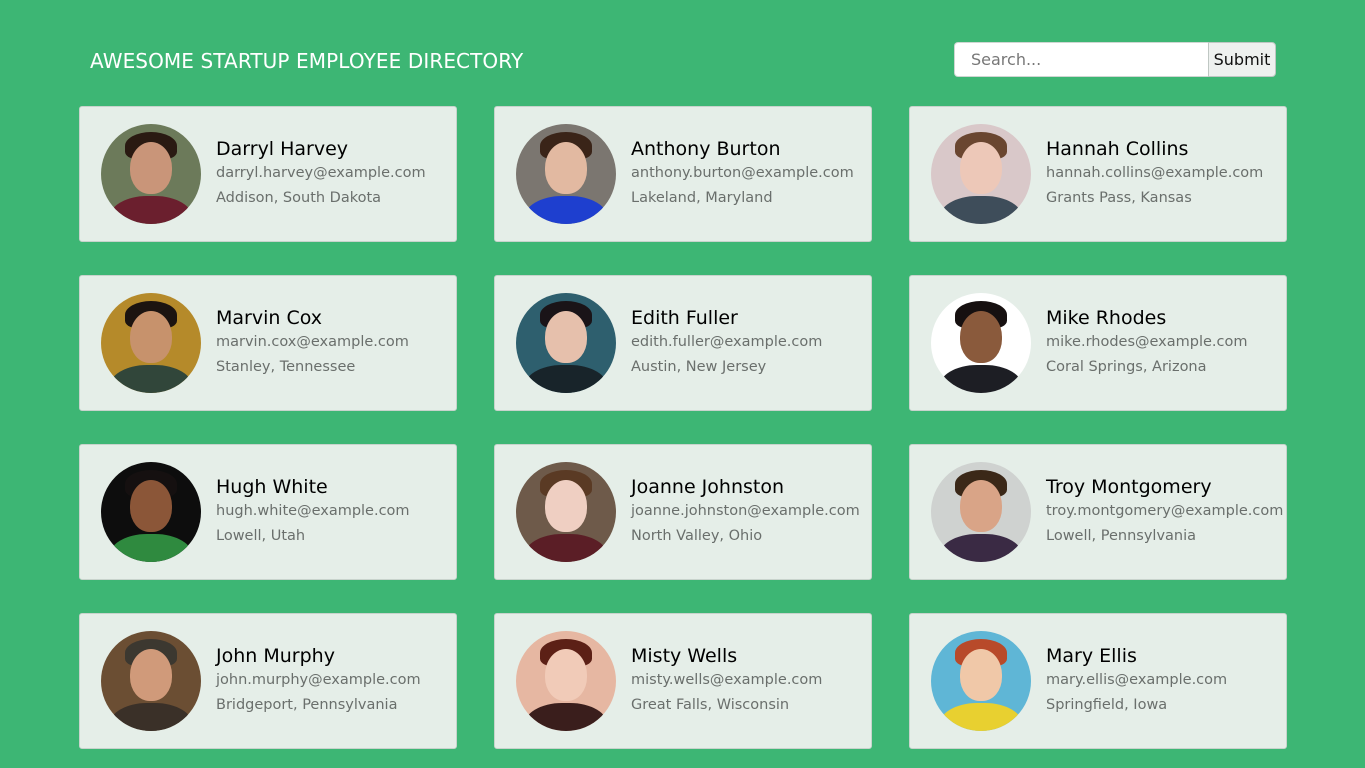  Describe the element at coordinates (269, 318) in the screenshot. I see `employee-name: Marvin Cox` at that location.